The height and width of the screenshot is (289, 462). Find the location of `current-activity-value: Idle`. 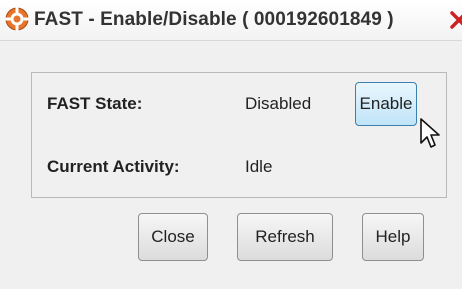

current-activity-value: Idle is located at coordinates (259, 166).